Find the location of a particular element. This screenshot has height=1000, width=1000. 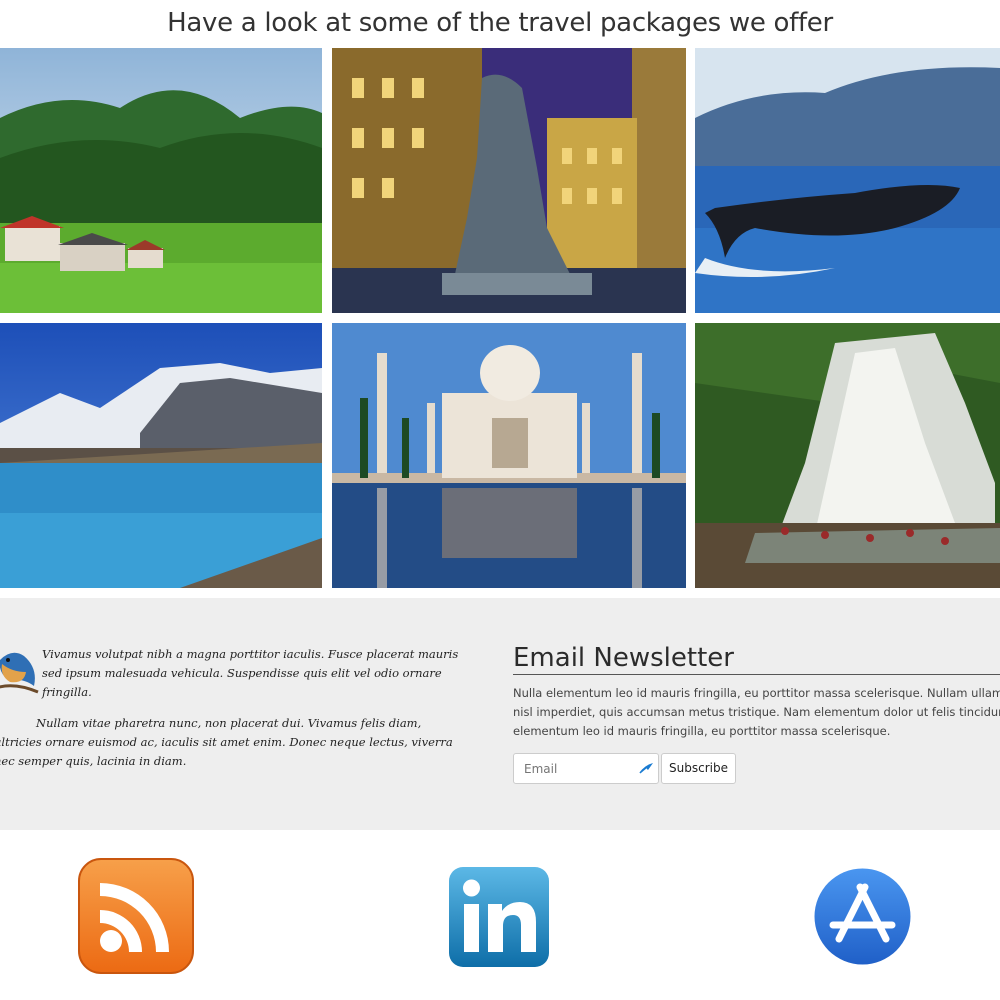

app-store-icon is located at coordinates (862, 916).